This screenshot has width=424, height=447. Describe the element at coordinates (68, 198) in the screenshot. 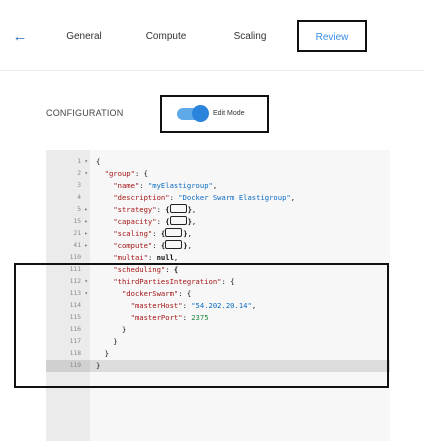

I see `gutter-cell: 4` at that location.